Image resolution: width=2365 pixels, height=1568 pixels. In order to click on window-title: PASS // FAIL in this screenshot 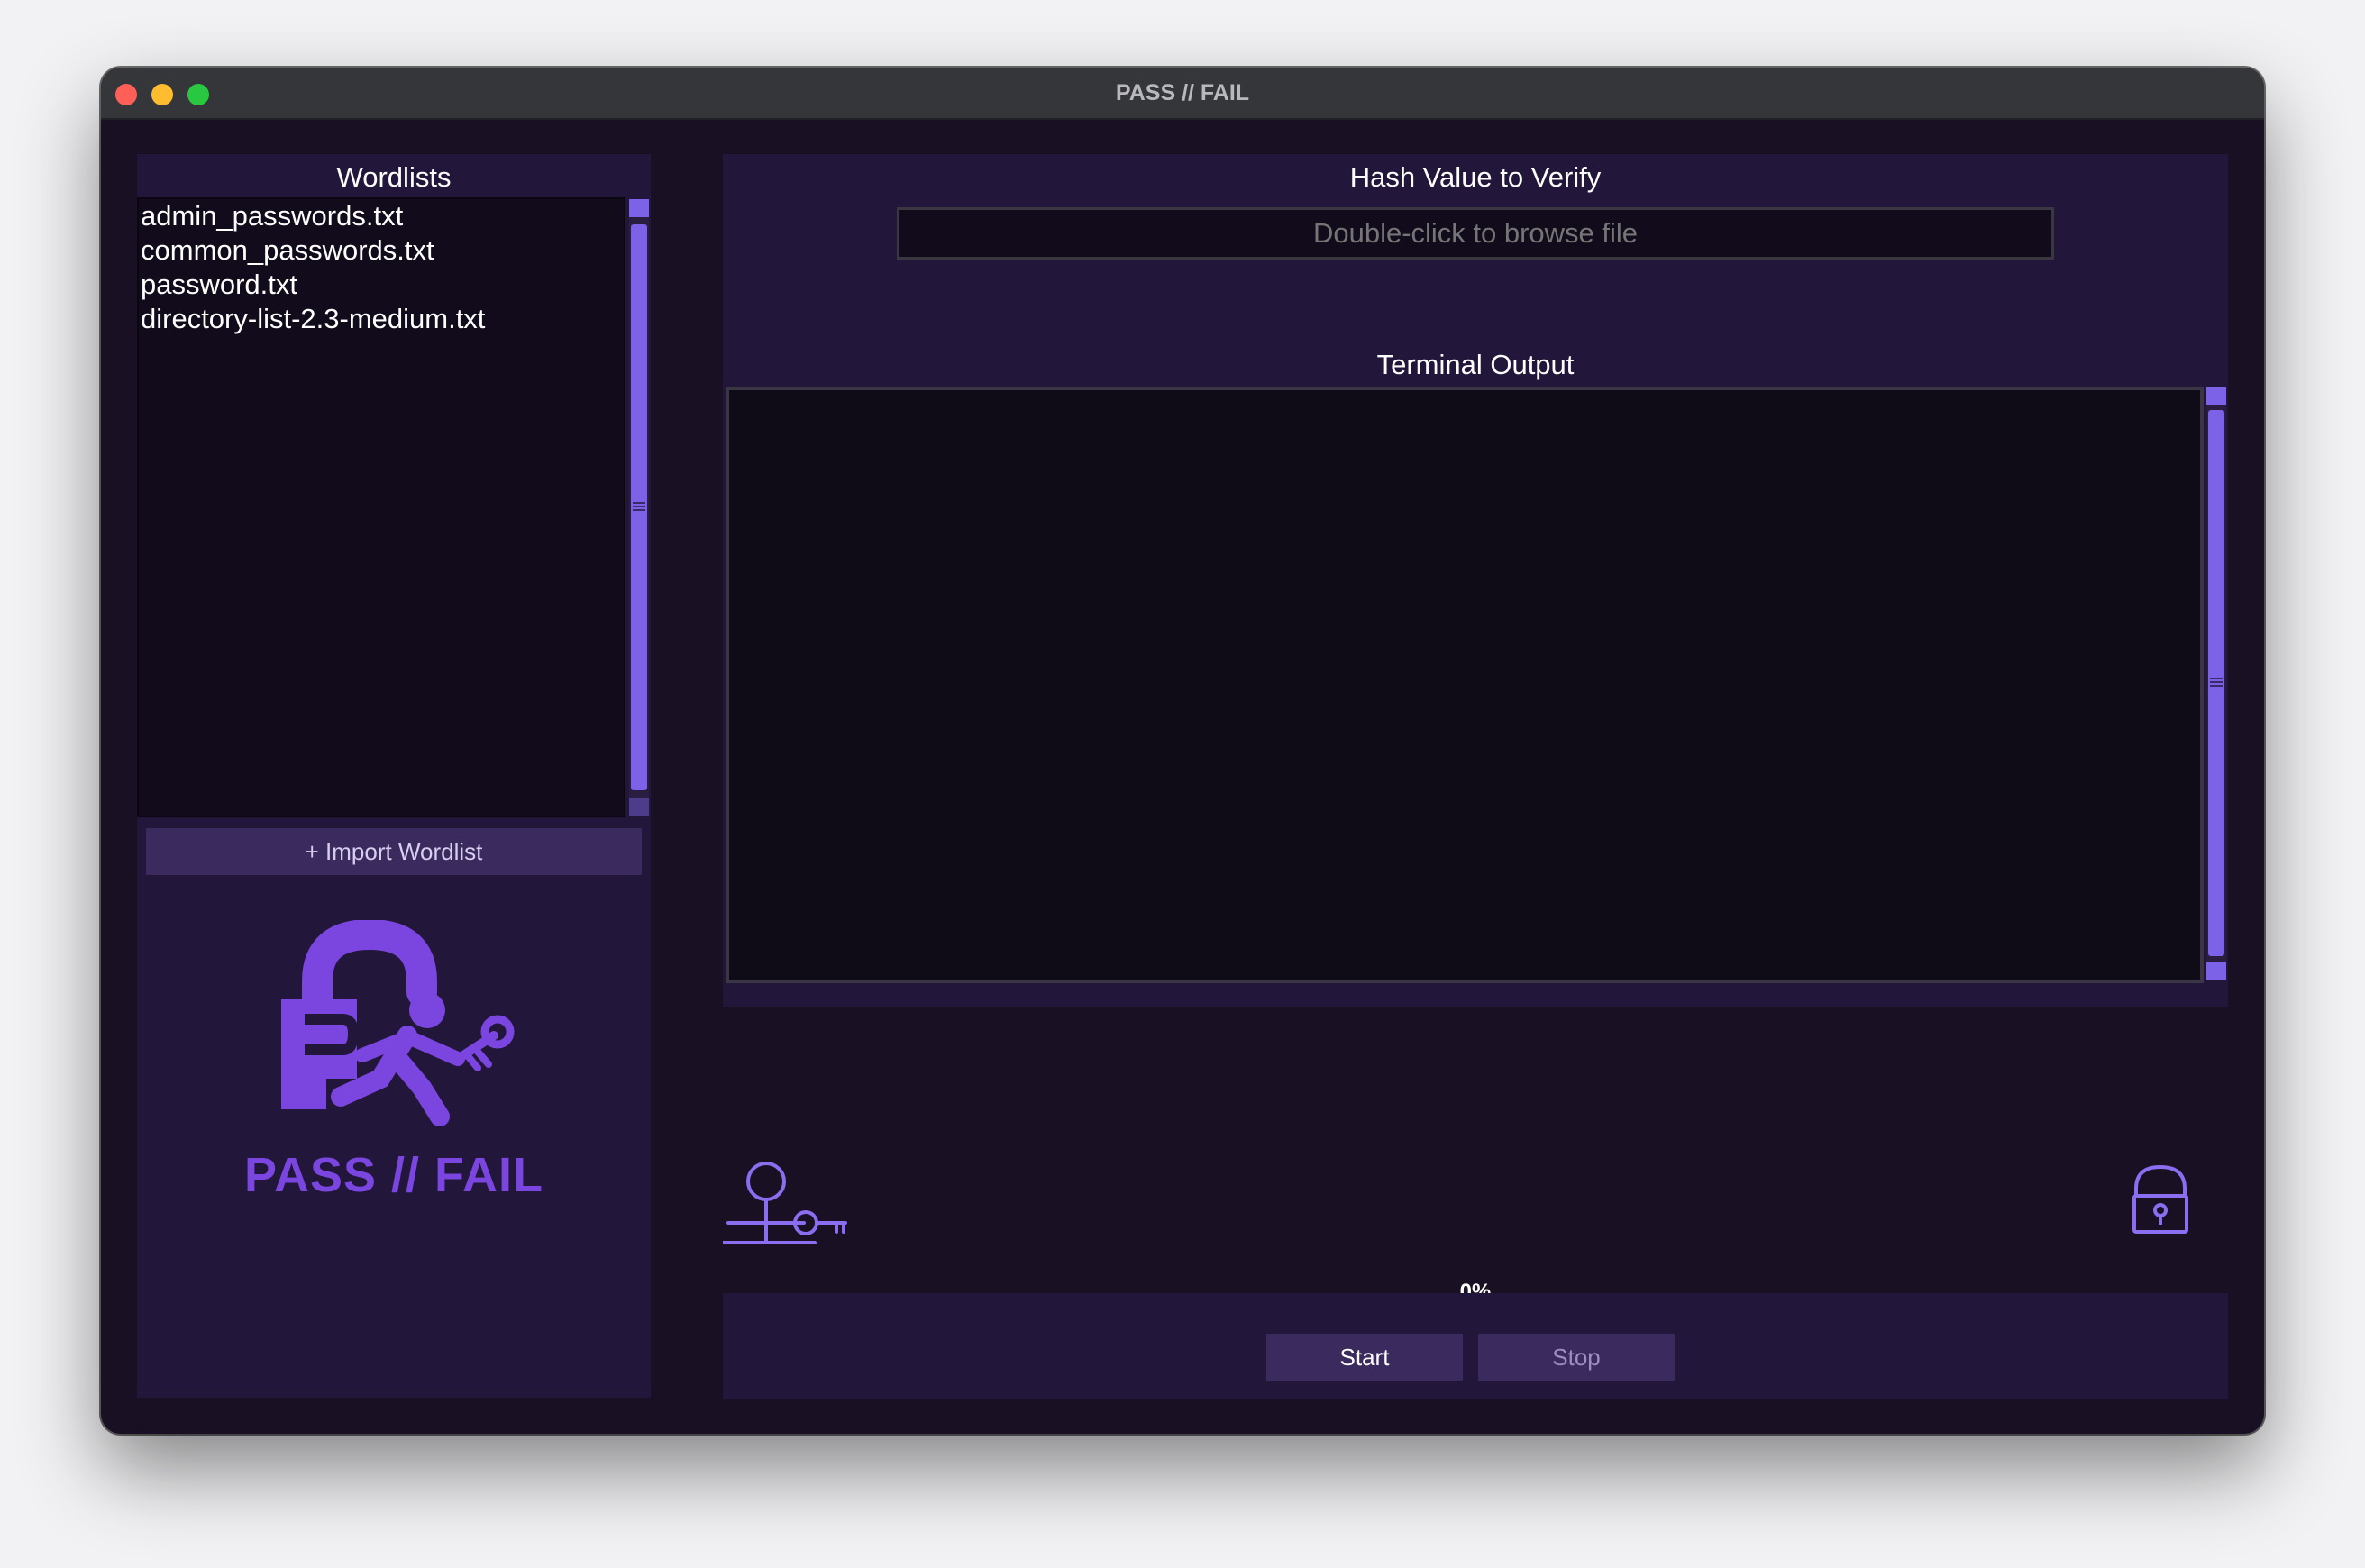, I will do `click(1182, 92)`.